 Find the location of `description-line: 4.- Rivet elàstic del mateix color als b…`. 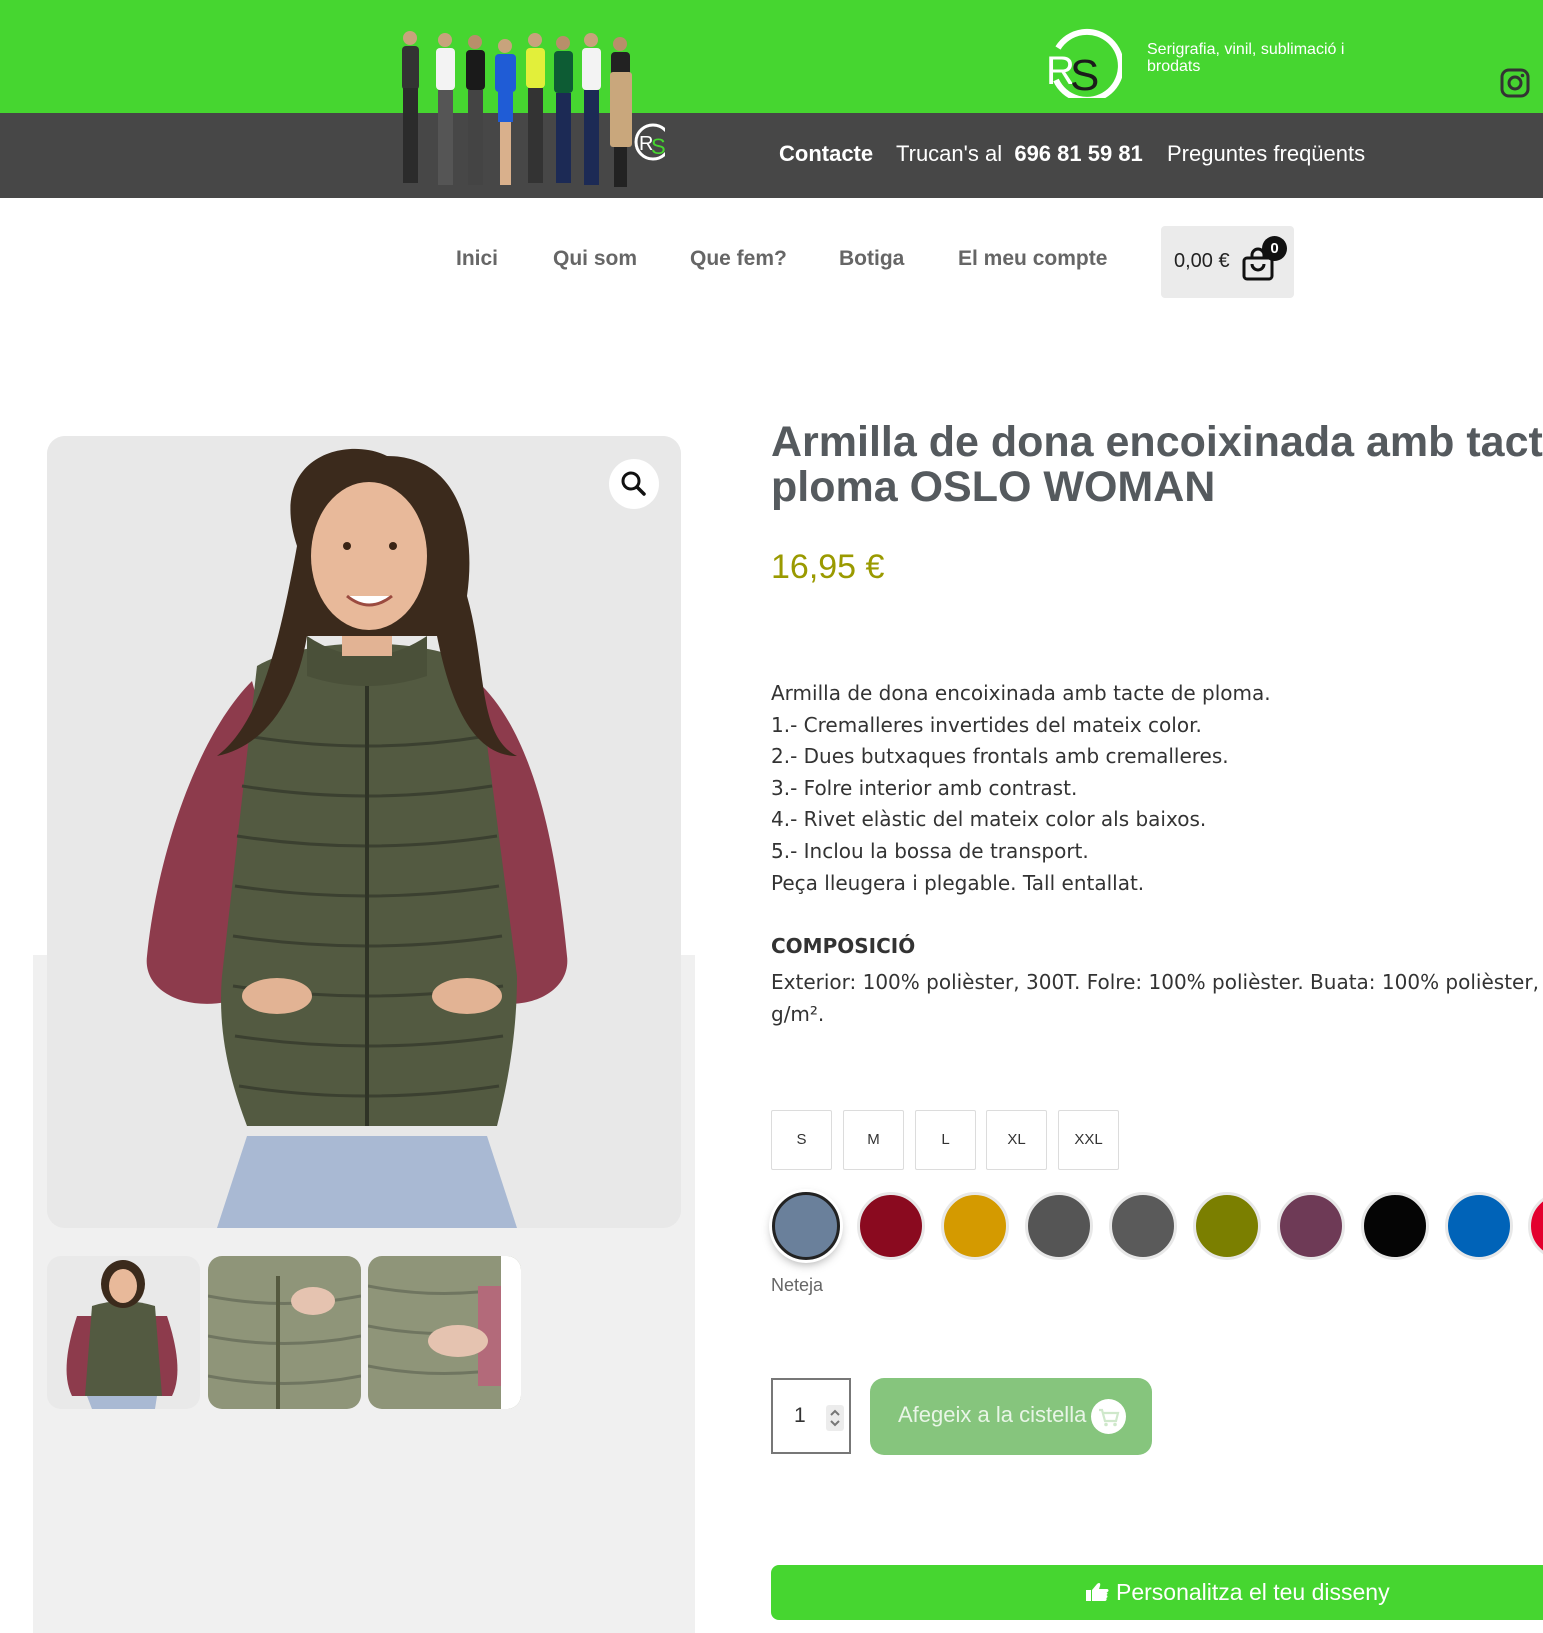

description-line: 4.- Rivet elàstic del mateix color als b… is located at coordinates (989, 819).